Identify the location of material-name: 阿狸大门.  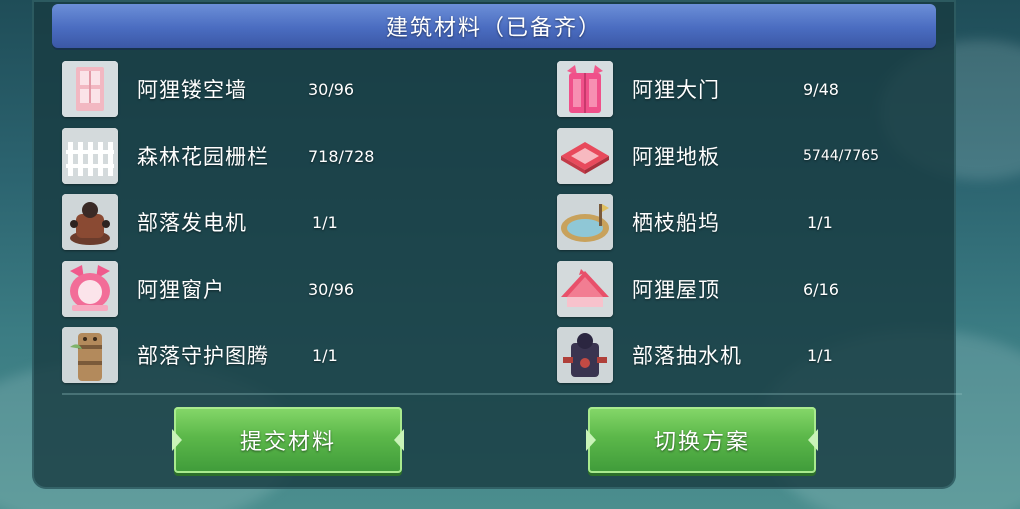
(676, 90).